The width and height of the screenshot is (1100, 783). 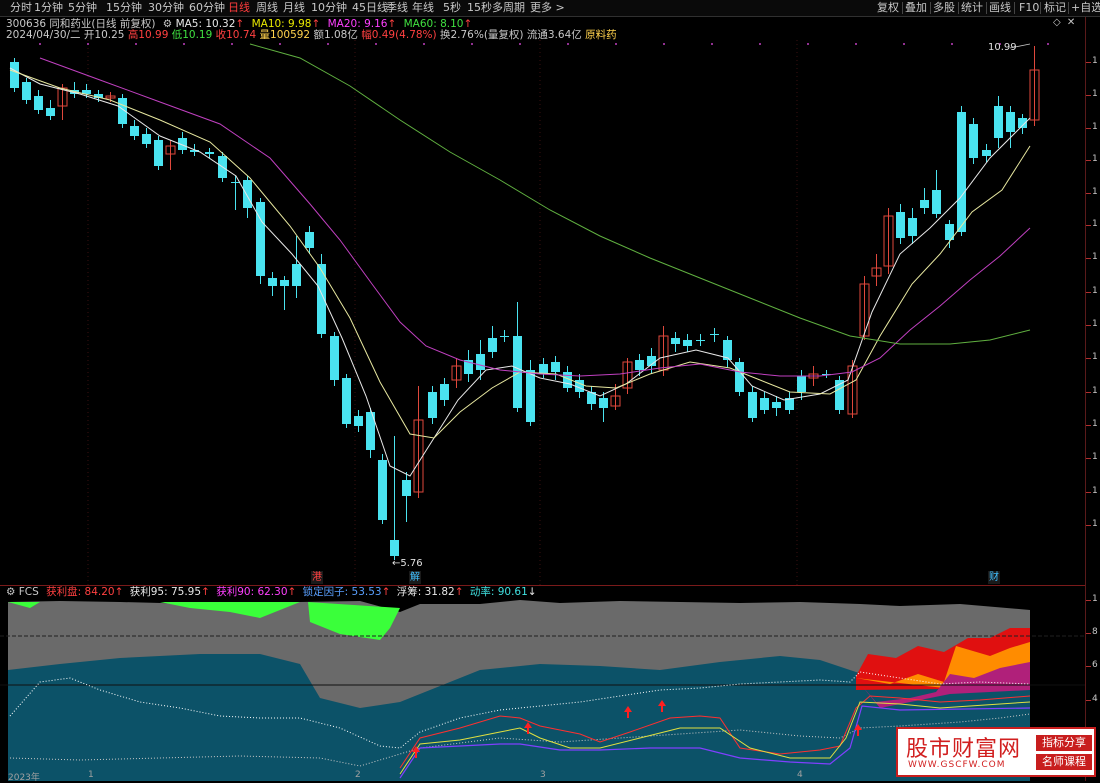 What do you see at coordinates (1095, 699) in the screenshot?
I see `ind-scale-tick-label: 4` at bounding box center [1095, 699].